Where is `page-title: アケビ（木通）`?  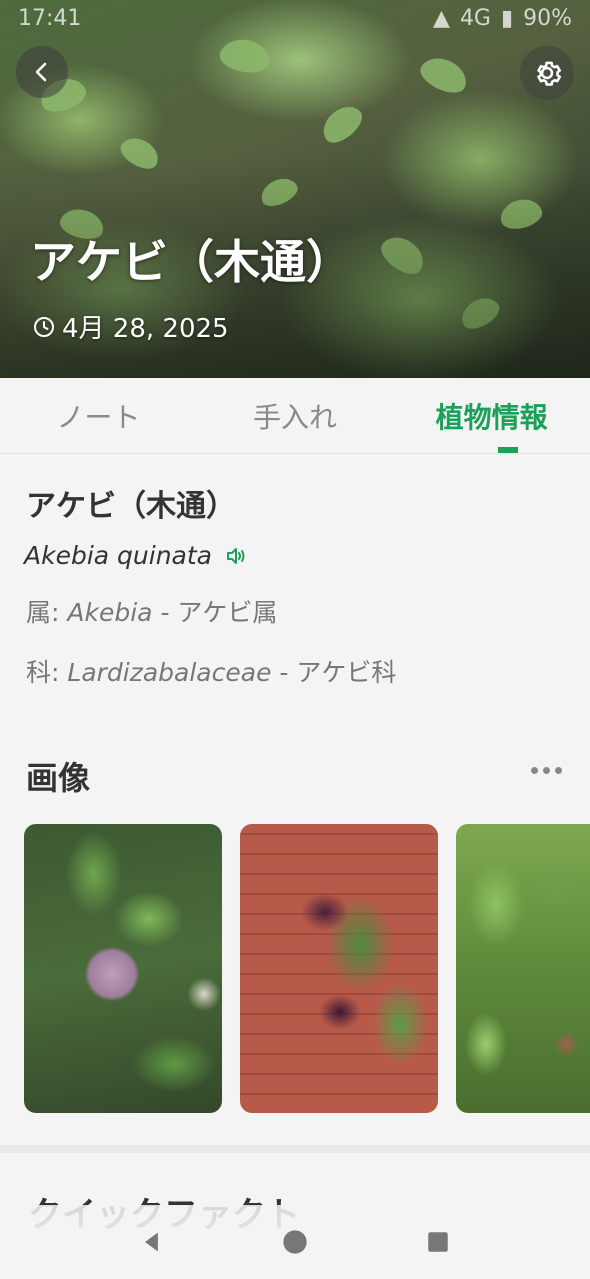
page-title: アケビ（木通） is located at coordinates (191, 262).